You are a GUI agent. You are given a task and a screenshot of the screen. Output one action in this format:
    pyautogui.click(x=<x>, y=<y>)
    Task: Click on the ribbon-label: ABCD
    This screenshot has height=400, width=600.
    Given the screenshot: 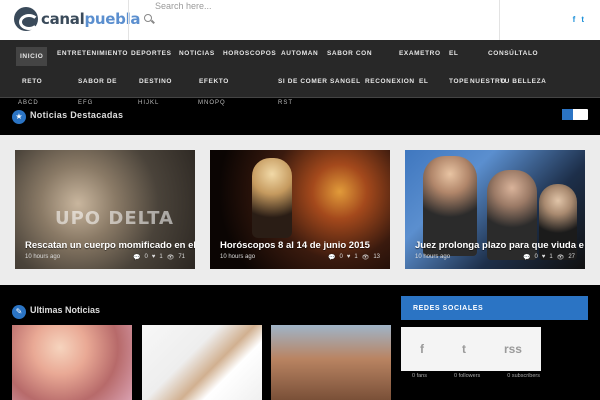 What is the action you would take?
    pyautogui.click(x=28, y=103)
    